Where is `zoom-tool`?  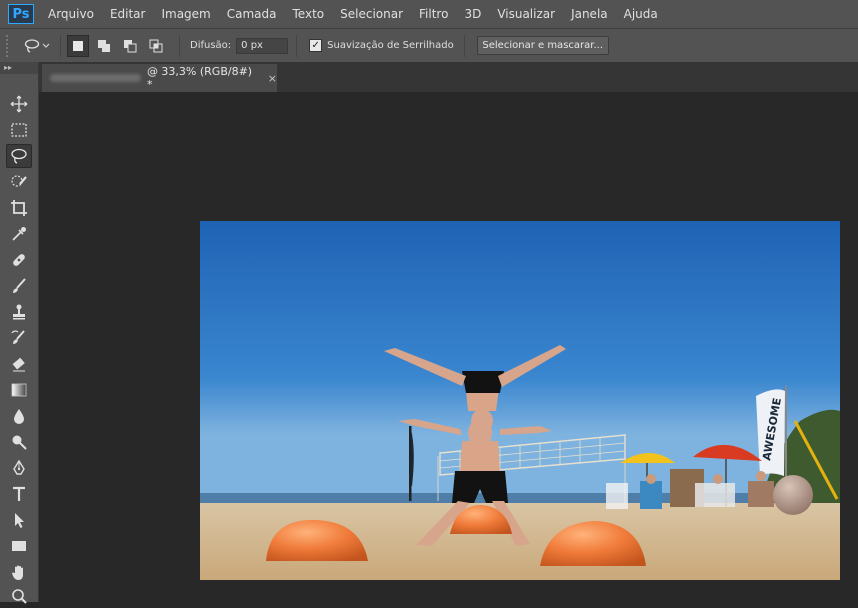 zoom-tool is located at coordinates (19, 596).